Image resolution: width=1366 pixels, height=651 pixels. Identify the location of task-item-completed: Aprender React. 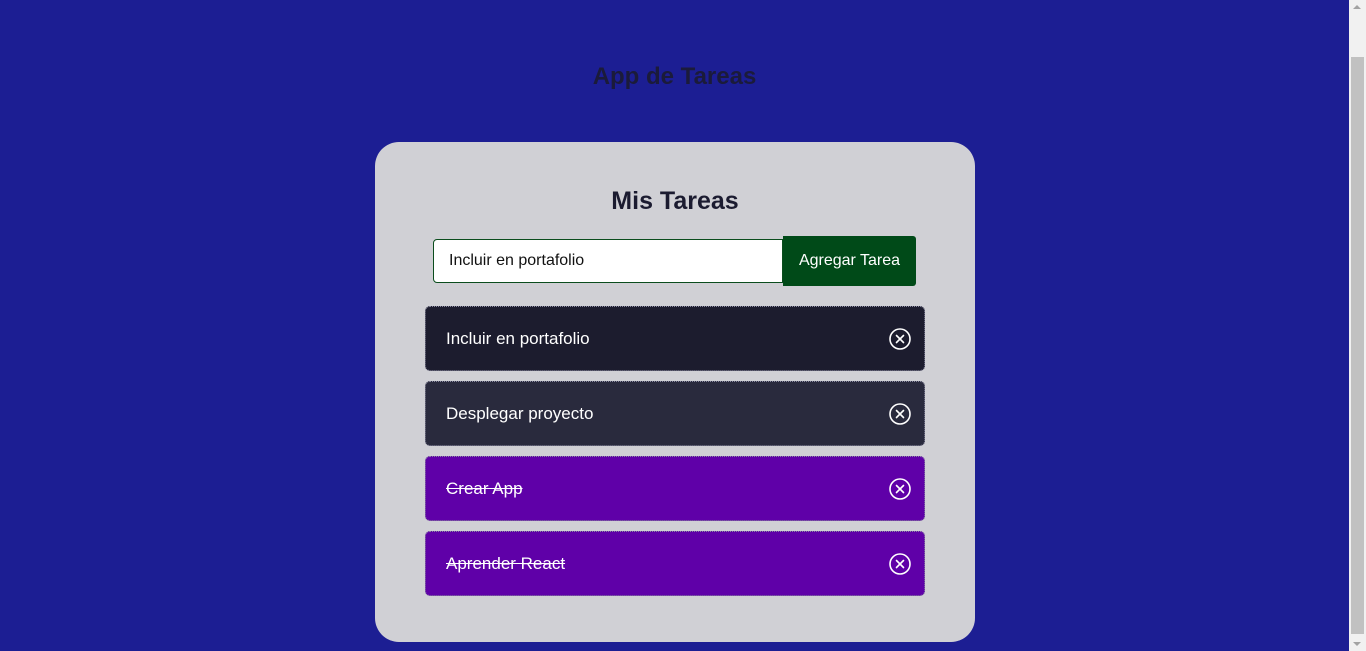
(675, 563).